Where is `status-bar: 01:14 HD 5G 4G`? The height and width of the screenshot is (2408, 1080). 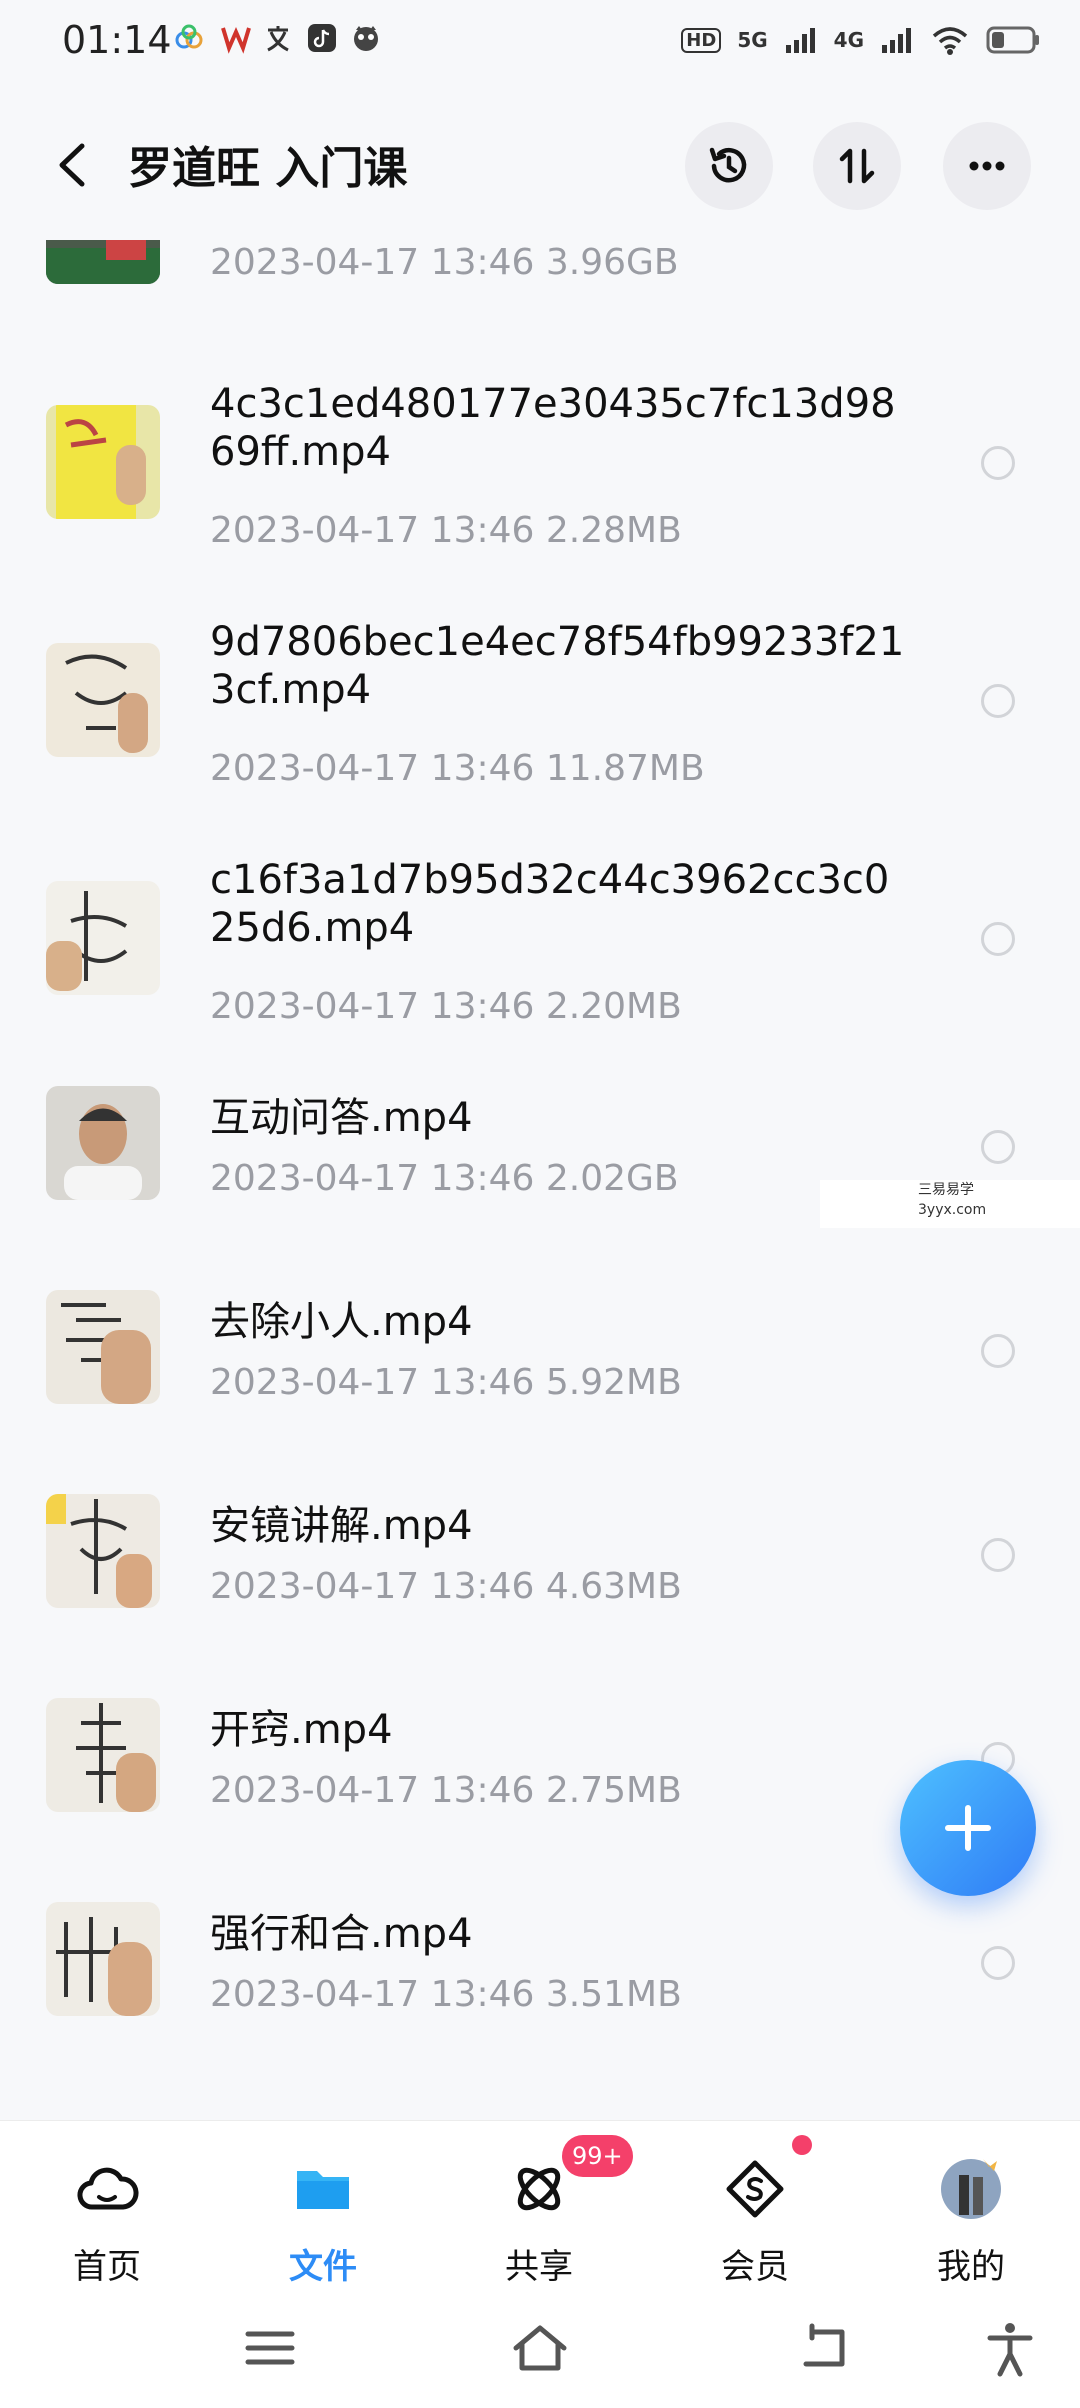
status-bar: 01:14 HD 5G 4G is located at coordinates (540, 45).